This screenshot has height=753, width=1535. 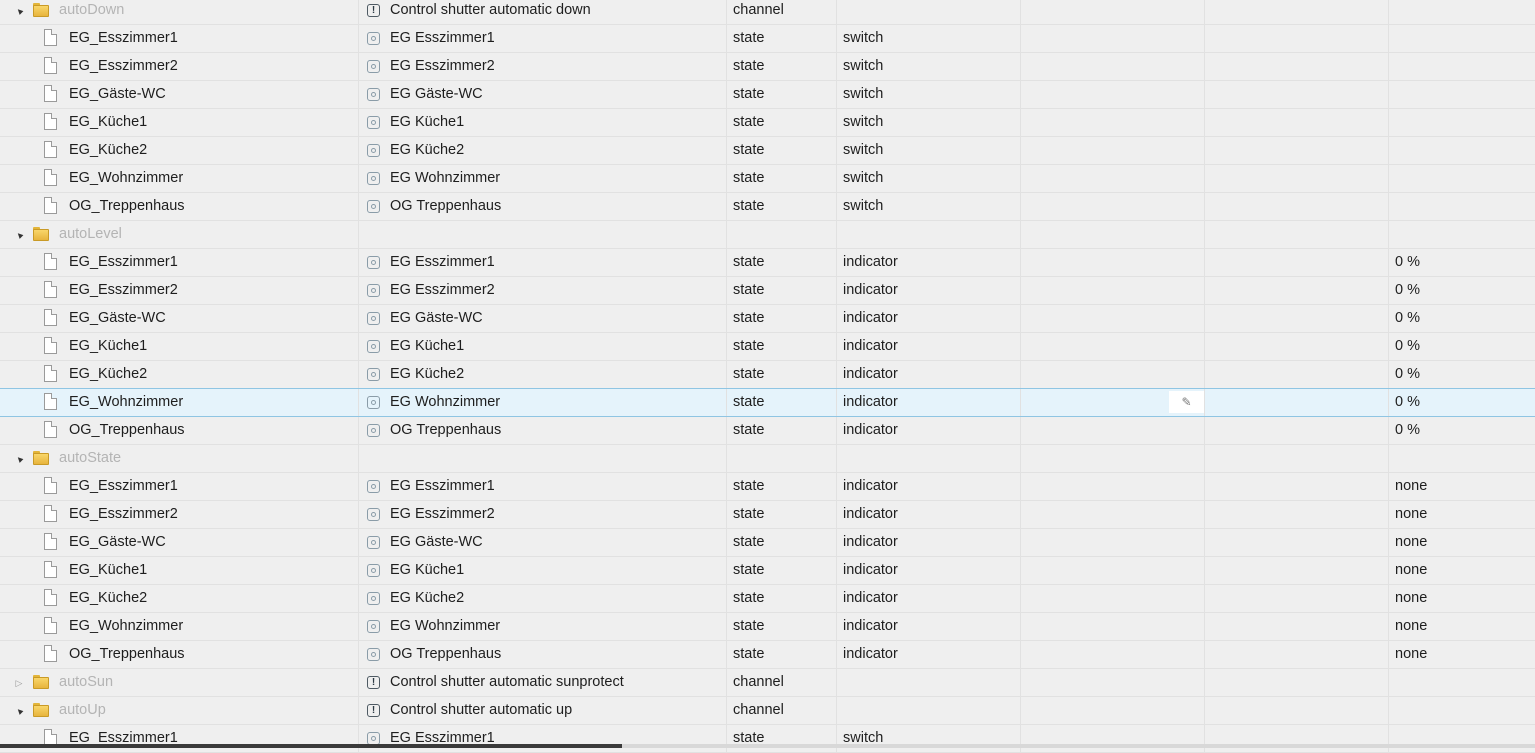 What do you see at coordinates (767, 319) in the screenshot?
I see `state-row: EG_Gäste-WC EG Gäste-WC state indicator 0 %` at bounding box center [767, 319].